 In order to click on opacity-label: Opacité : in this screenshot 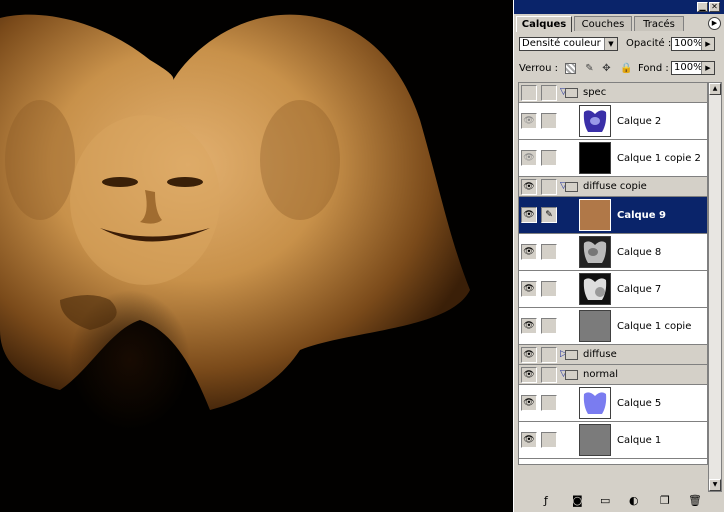, I will do `click(649, 43)`.